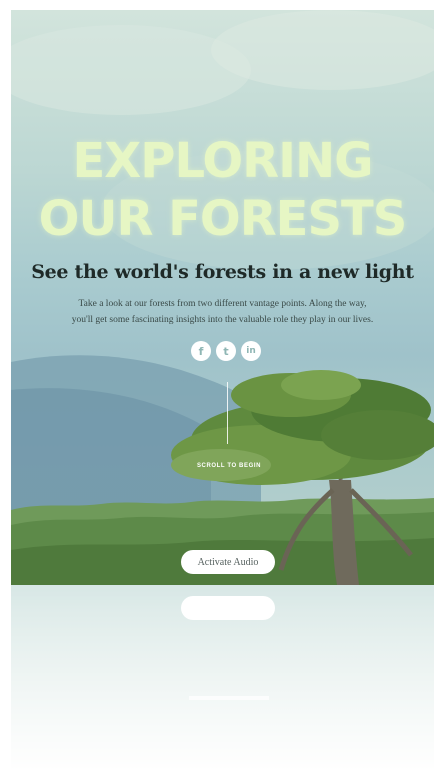 The height and width of the screenshot is (770, 434). Describe the element at coordinates (222, 272) in the screenshot. I see `hero-subtitle: See the world's forests in a new light` at that location.